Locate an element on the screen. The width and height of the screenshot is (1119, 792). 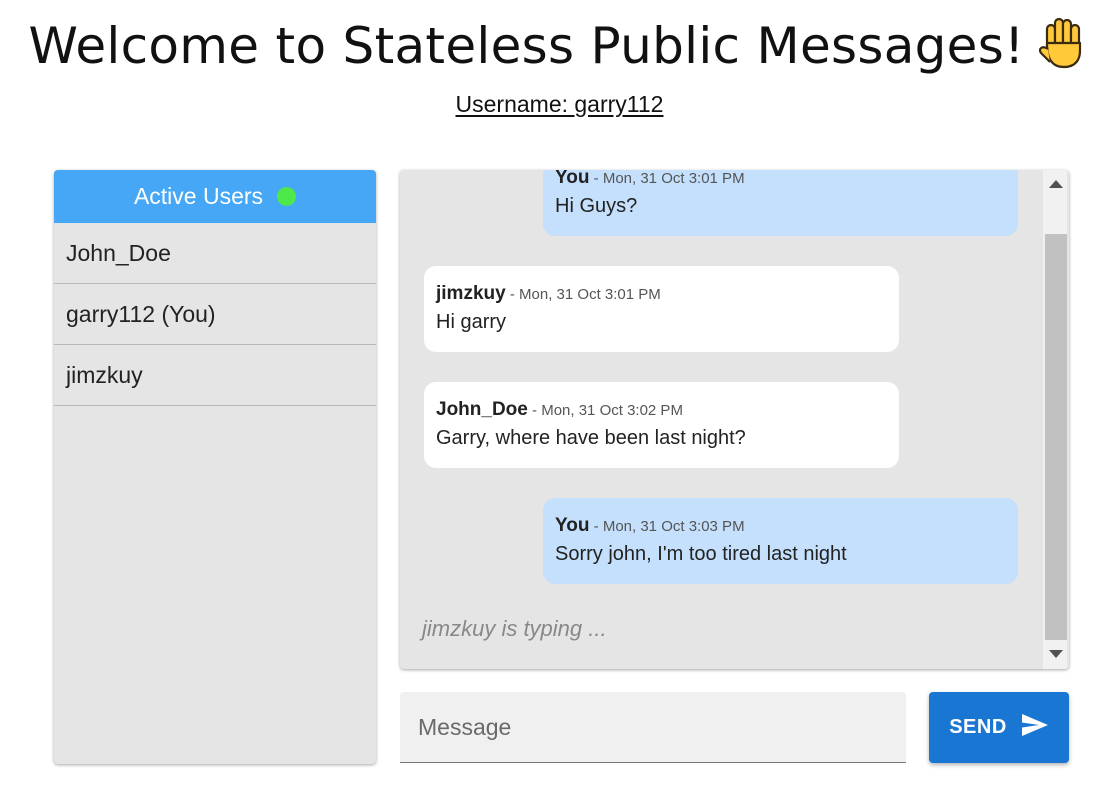
scroll-down-arrow-icon is located at coordinates (1056, 654).